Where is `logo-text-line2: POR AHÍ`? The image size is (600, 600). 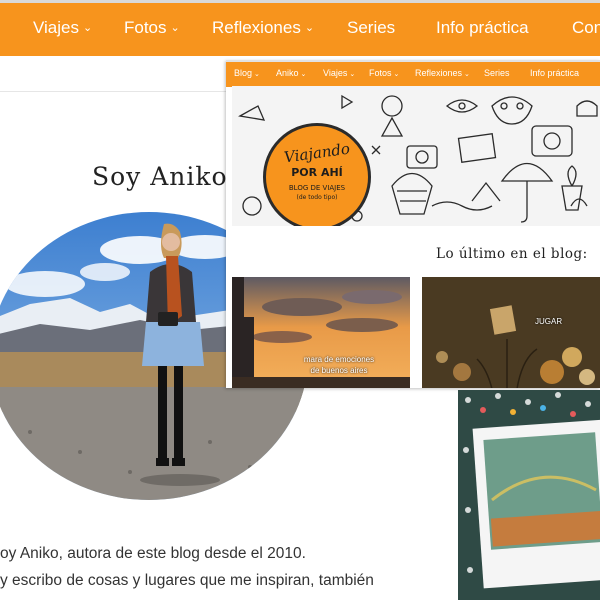 logo-text-line2: POR AHÍ is located at coordinates (317, 172).